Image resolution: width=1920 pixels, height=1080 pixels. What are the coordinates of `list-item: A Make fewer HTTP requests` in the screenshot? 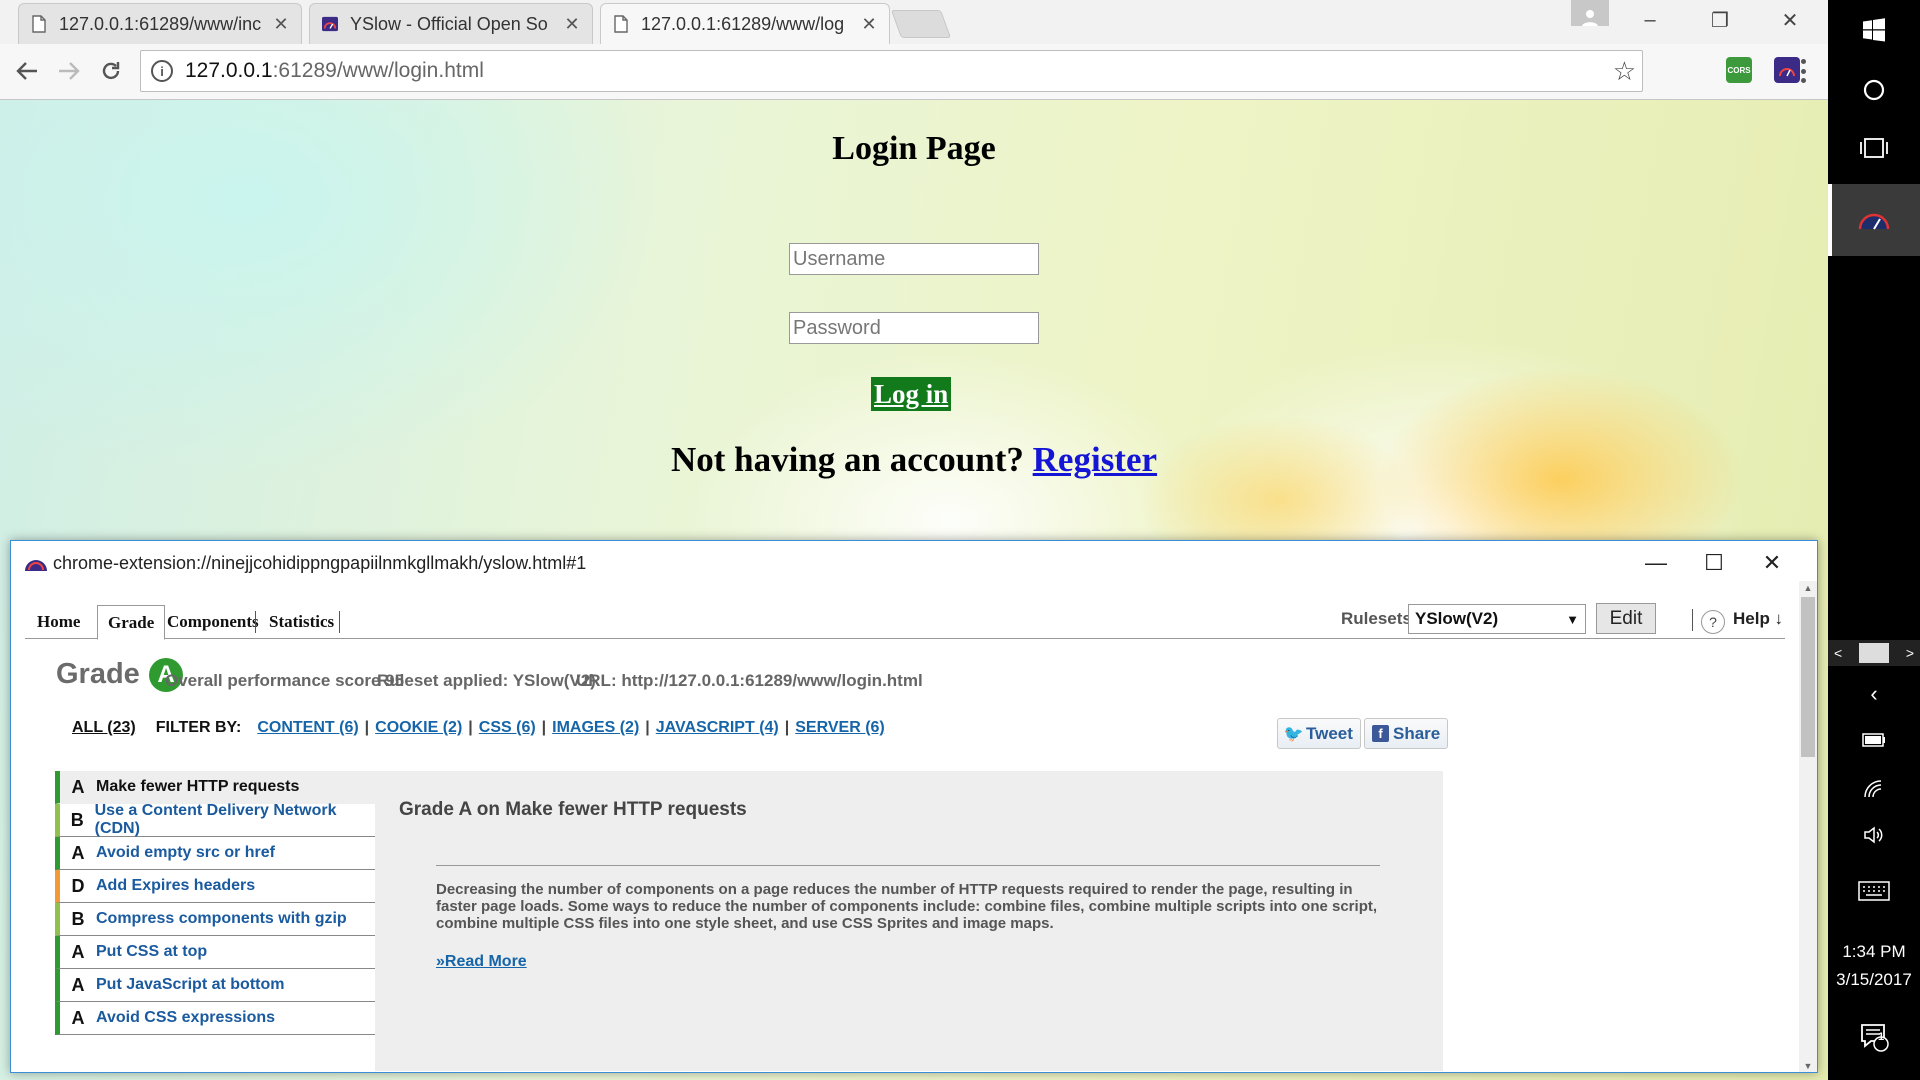 It's located at (215, 787).